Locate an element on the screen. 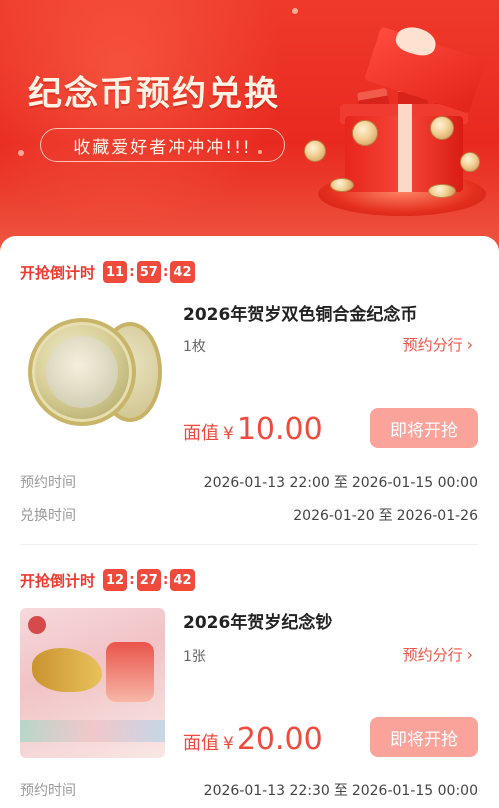 The width and height of the screenshot is (499, 808). gift-box-illustration is located at coordinates (399, 120).